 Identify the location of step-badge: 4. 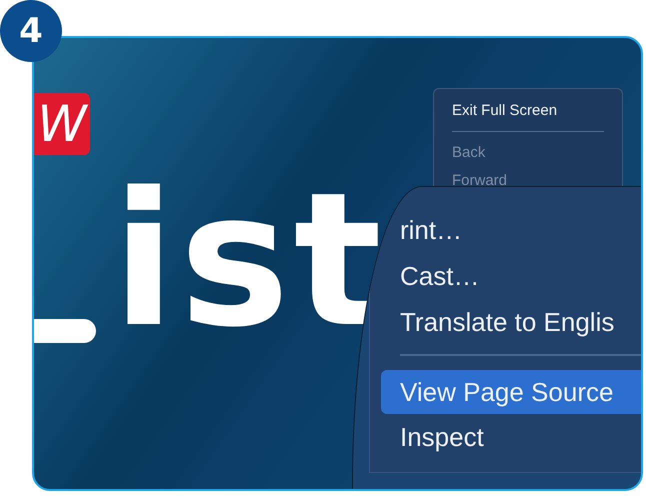
(31, 31).